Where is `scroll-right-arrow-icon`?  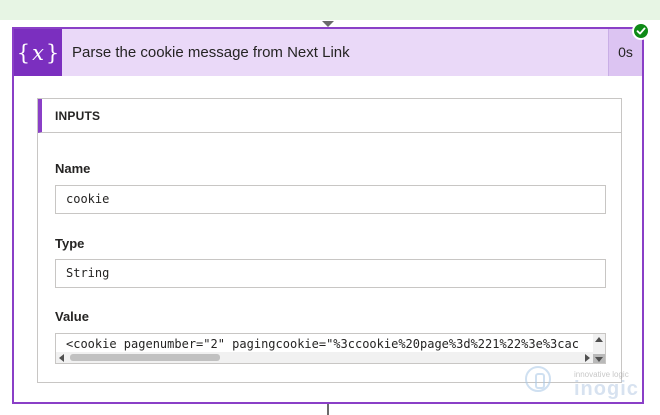
scroll-right-arrow-icon is located at coordinates (587, 358).